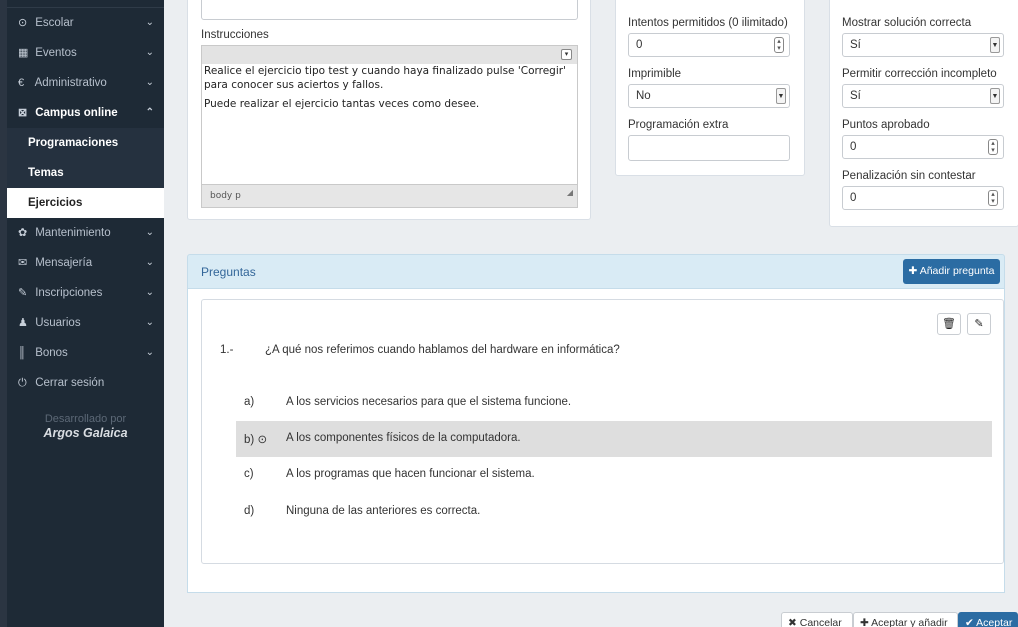 The height and width of the screenshot is (627, 1018). What do you see at coordinates (85, 173) in the screenshot?
I see `sidebar-subitem-temas: Temas` at bounding box center [85, 173].